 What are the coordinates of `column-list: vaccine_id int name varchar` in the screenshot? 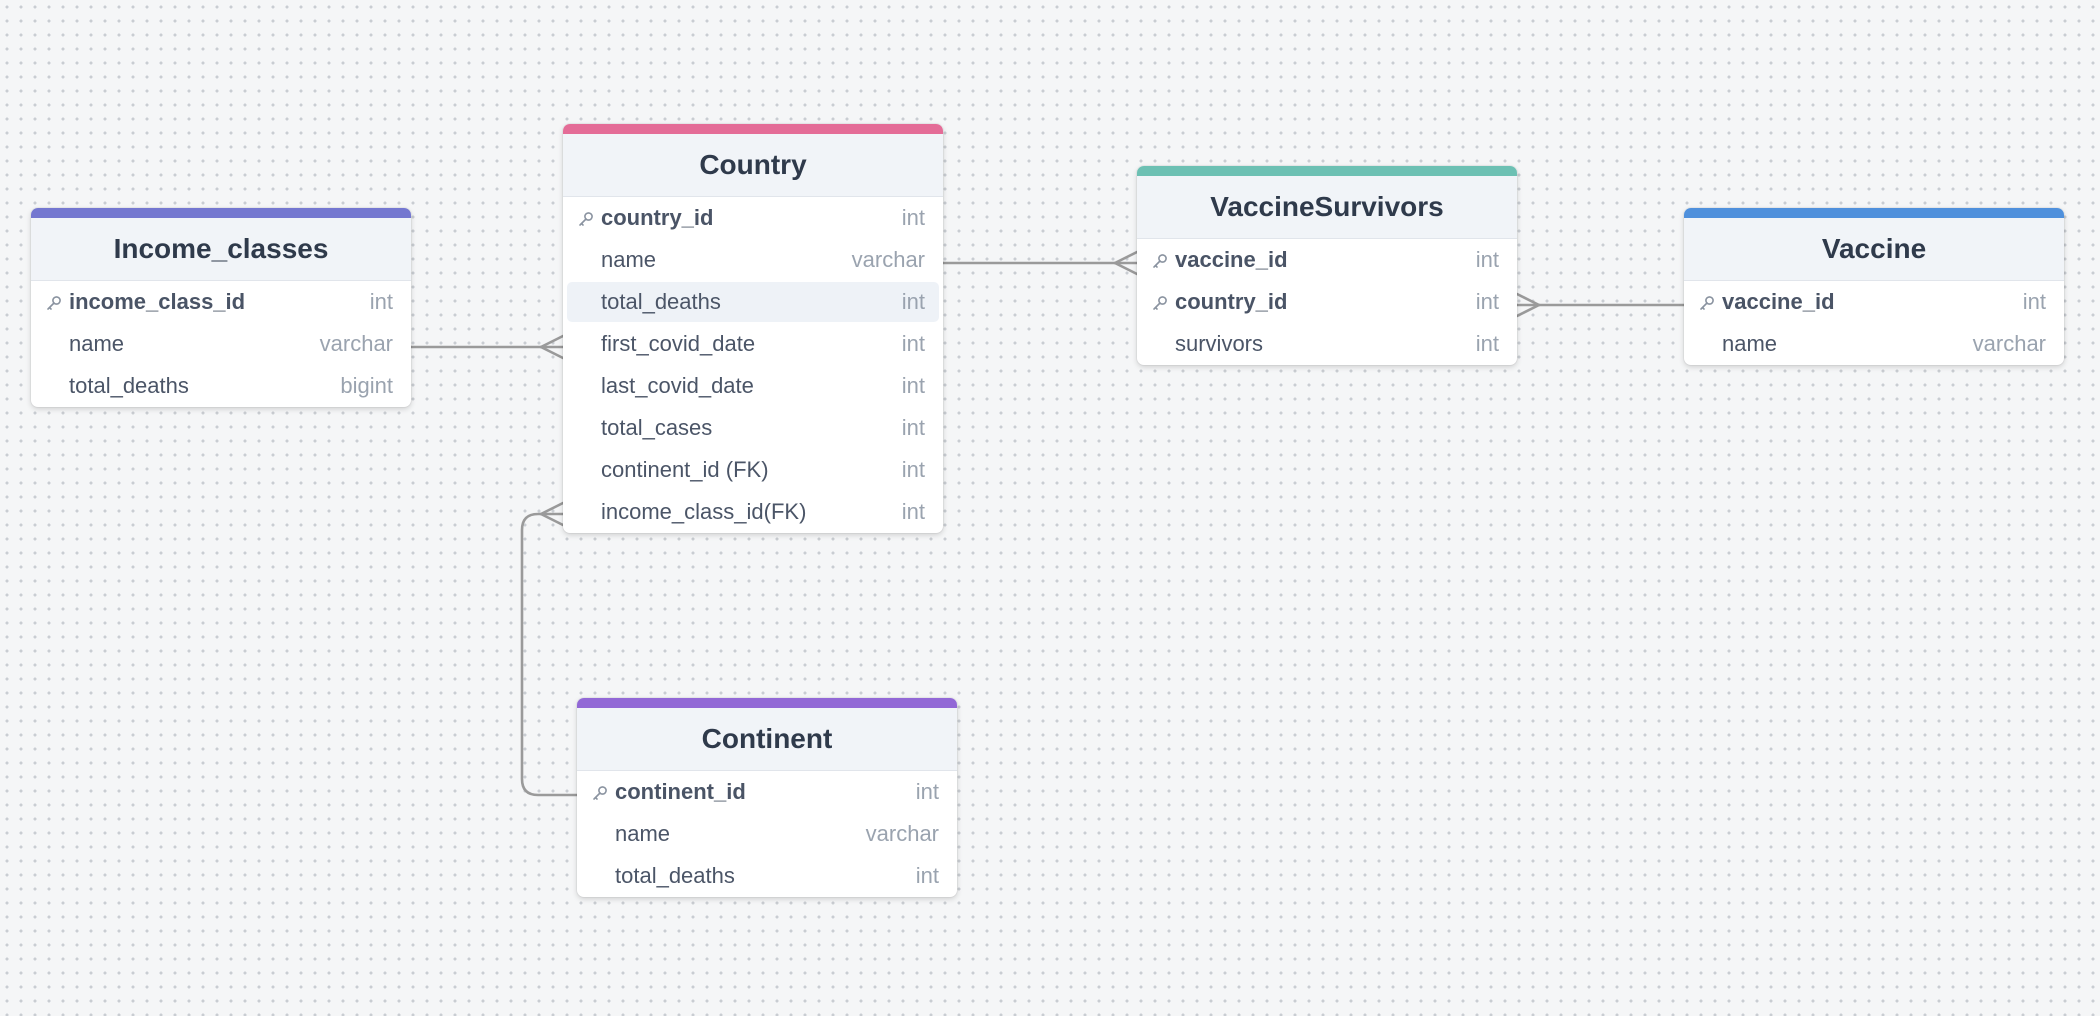 It's located at (1874, 323).